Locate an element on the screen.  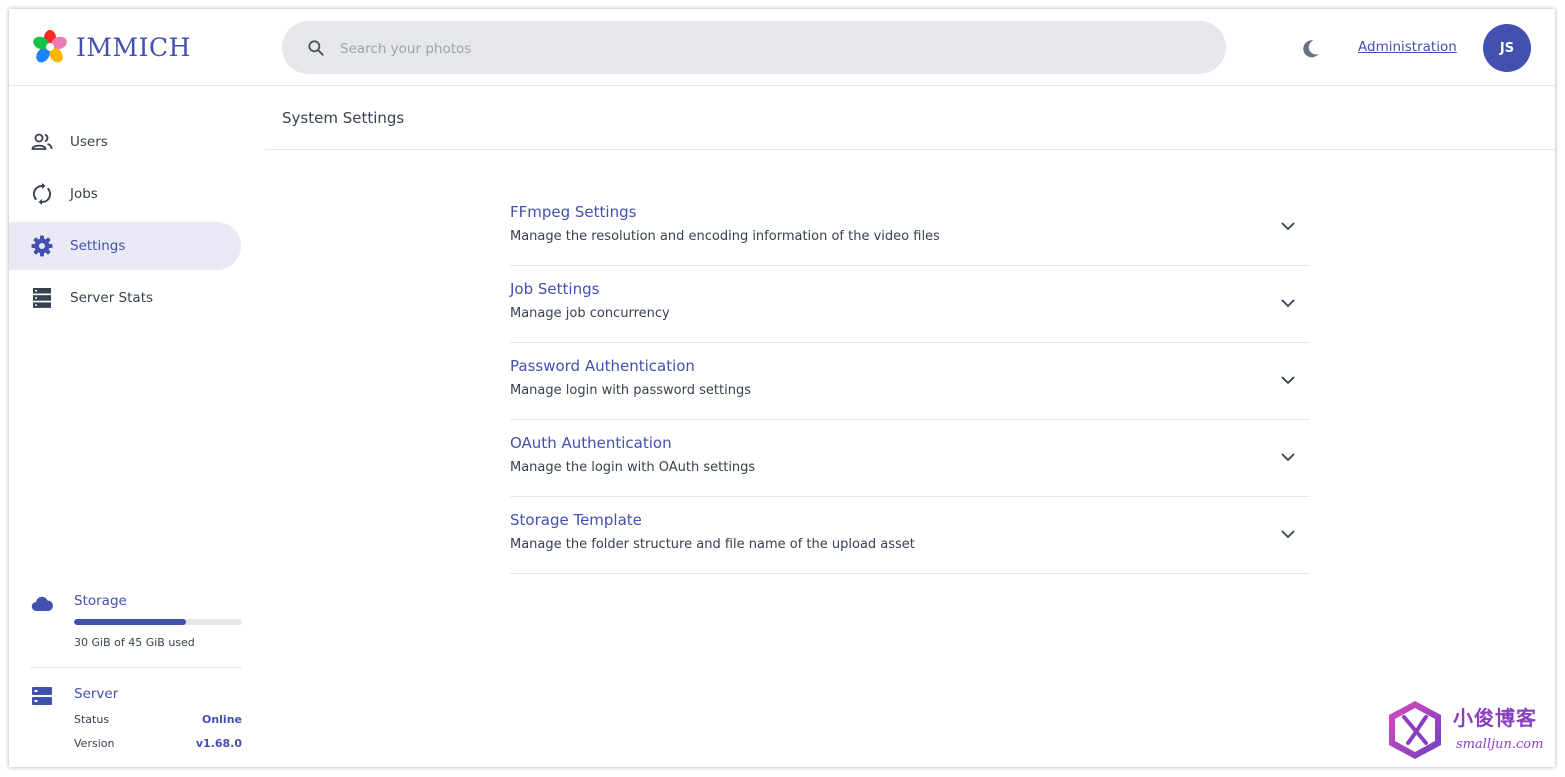
storage-title: Storage is located at coordinates (100, 601).